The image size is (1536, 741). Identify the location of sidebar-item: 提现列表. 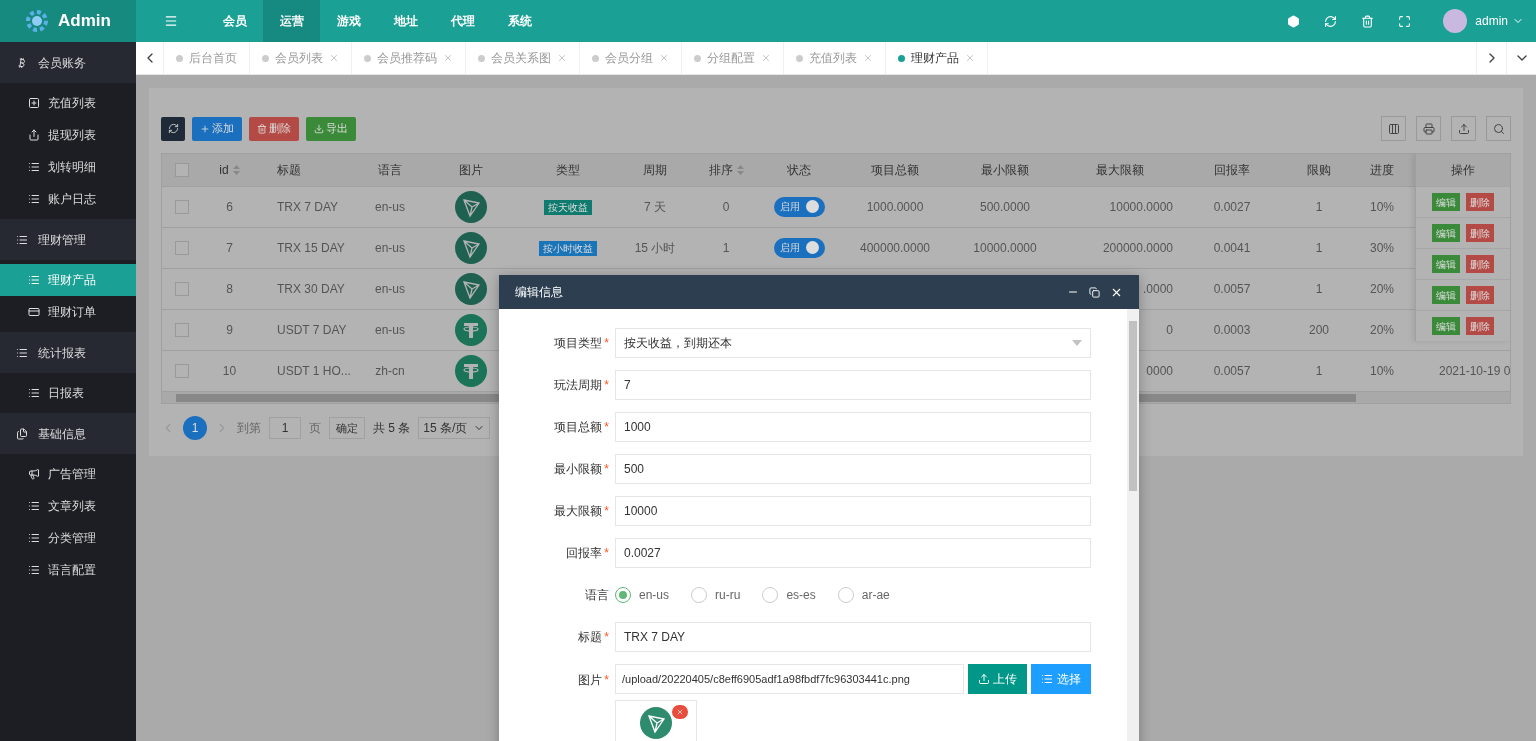
(68, 135).